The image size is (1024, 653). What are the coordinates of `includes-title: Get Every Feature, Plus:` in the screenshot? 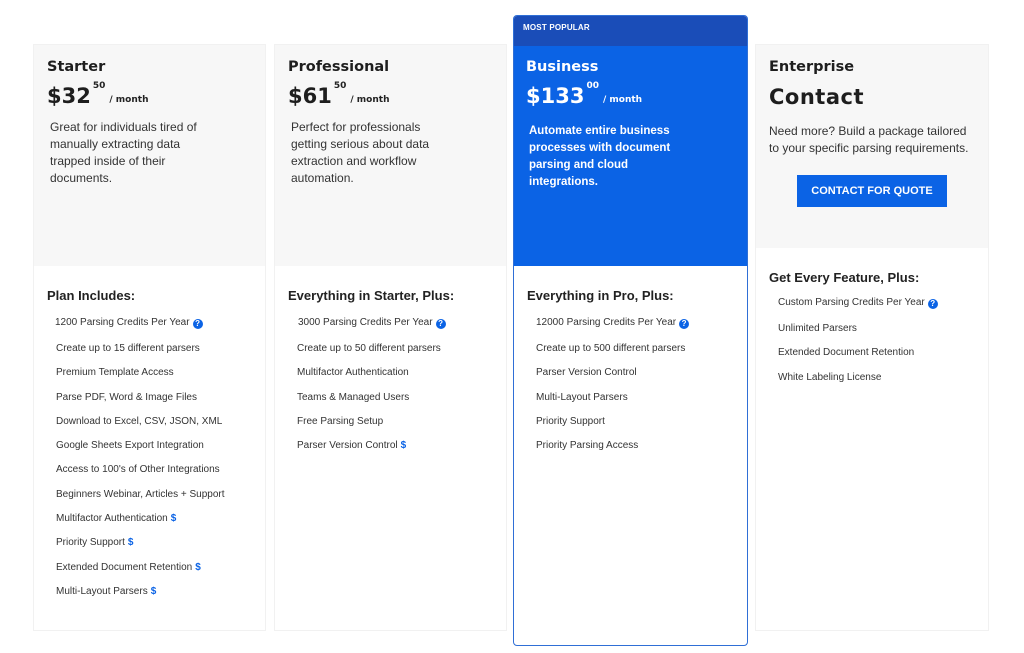 It's located at (844, 277).